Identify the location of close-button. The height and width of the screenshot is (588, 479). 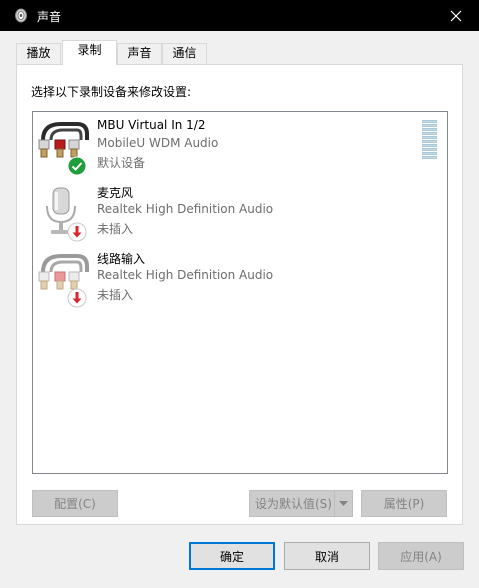
(456, 15).